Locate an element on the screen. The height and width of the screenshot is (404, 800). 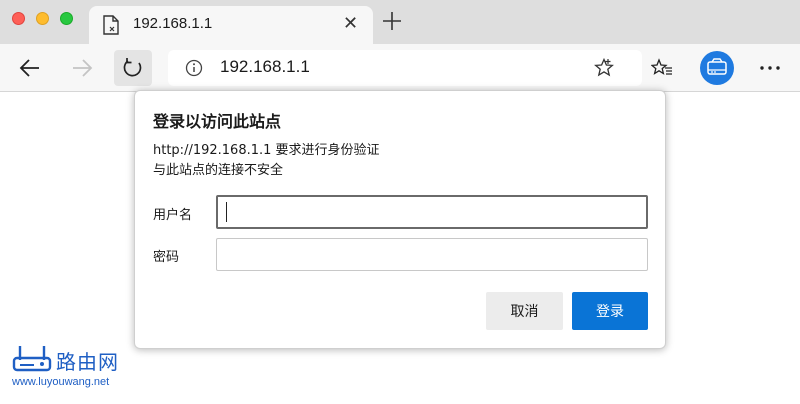
dialog-title: 登录以访问此站点 is located at coordinates (217, 121).